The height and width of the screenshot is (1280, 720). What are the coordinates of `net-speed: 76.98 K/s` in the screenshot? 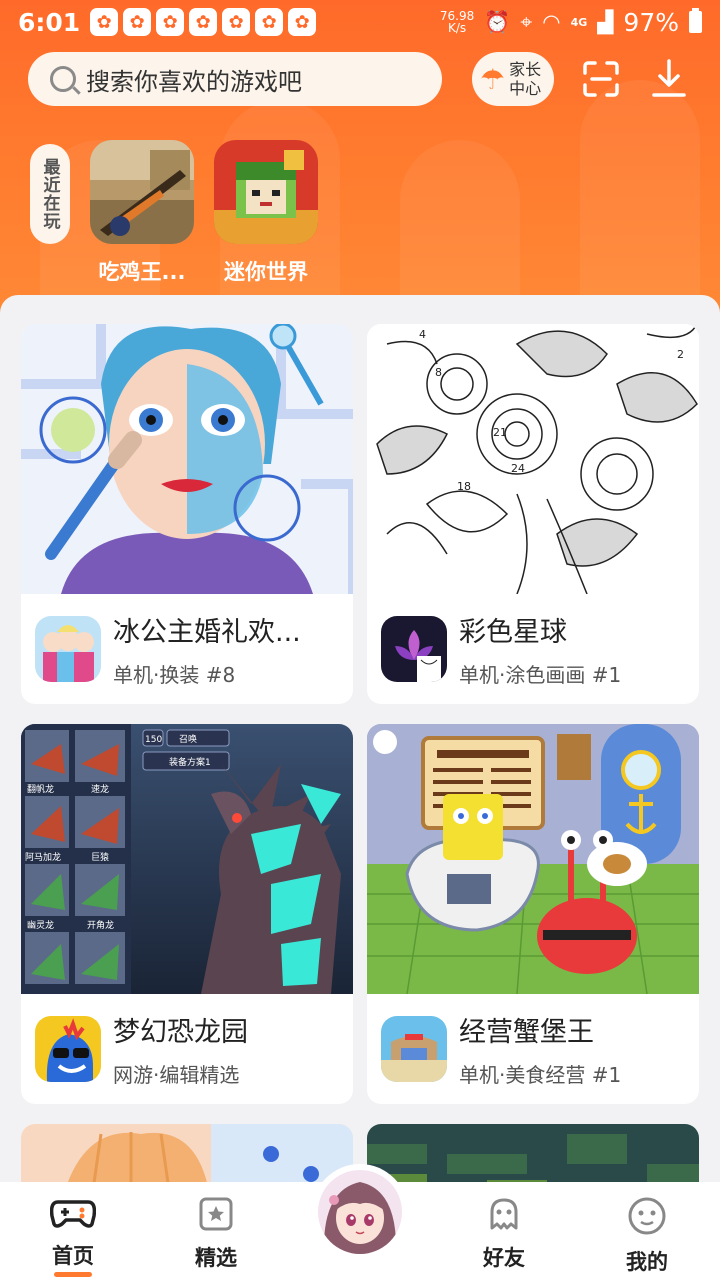 It's located at (457, 22).